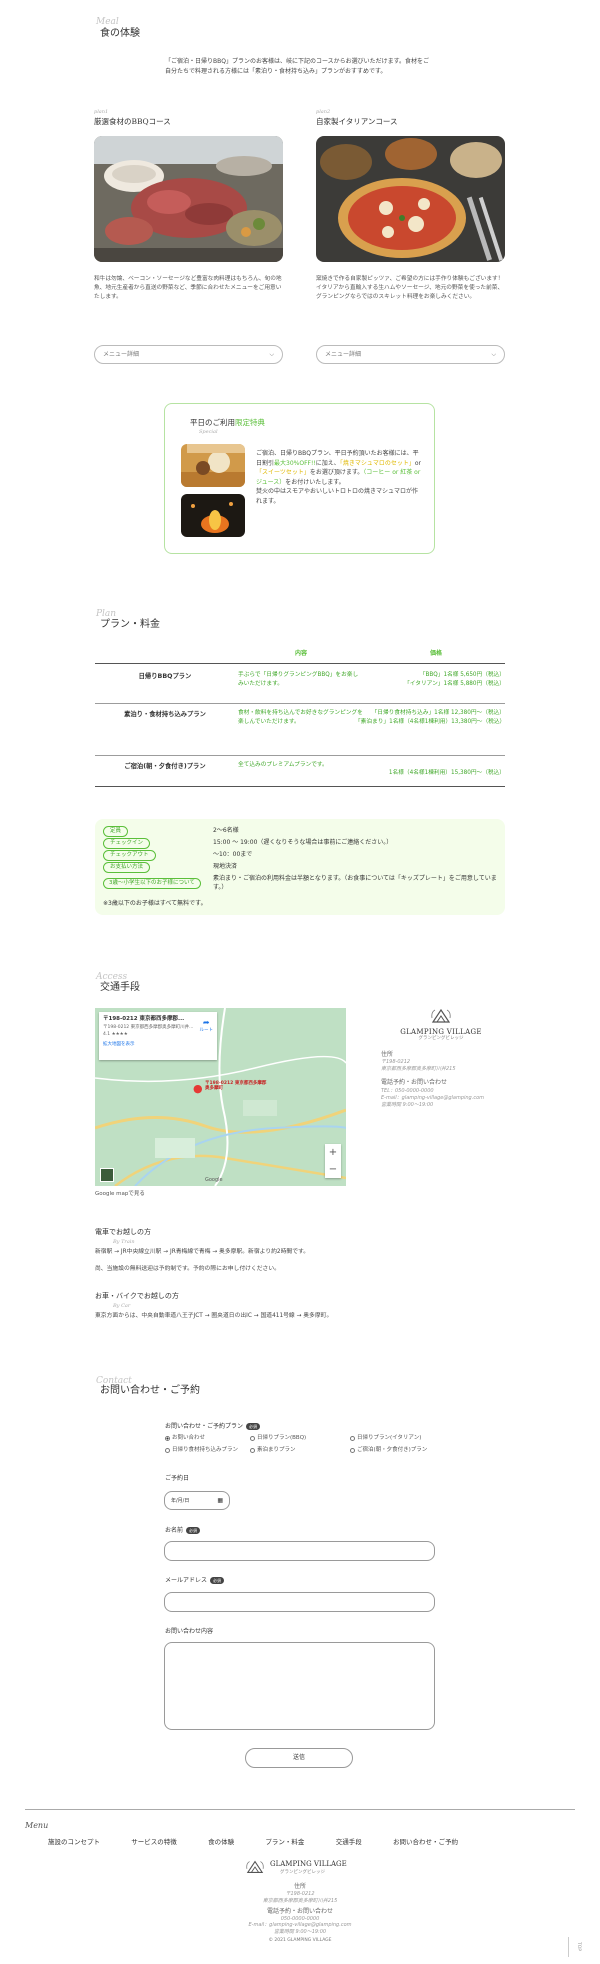 This screenshot has width=600, height=1964. Describe the element at coordinates (407, 1104) in the screenshot. I see `hours-text: 営業時間 9:00〜19:00` at that location.